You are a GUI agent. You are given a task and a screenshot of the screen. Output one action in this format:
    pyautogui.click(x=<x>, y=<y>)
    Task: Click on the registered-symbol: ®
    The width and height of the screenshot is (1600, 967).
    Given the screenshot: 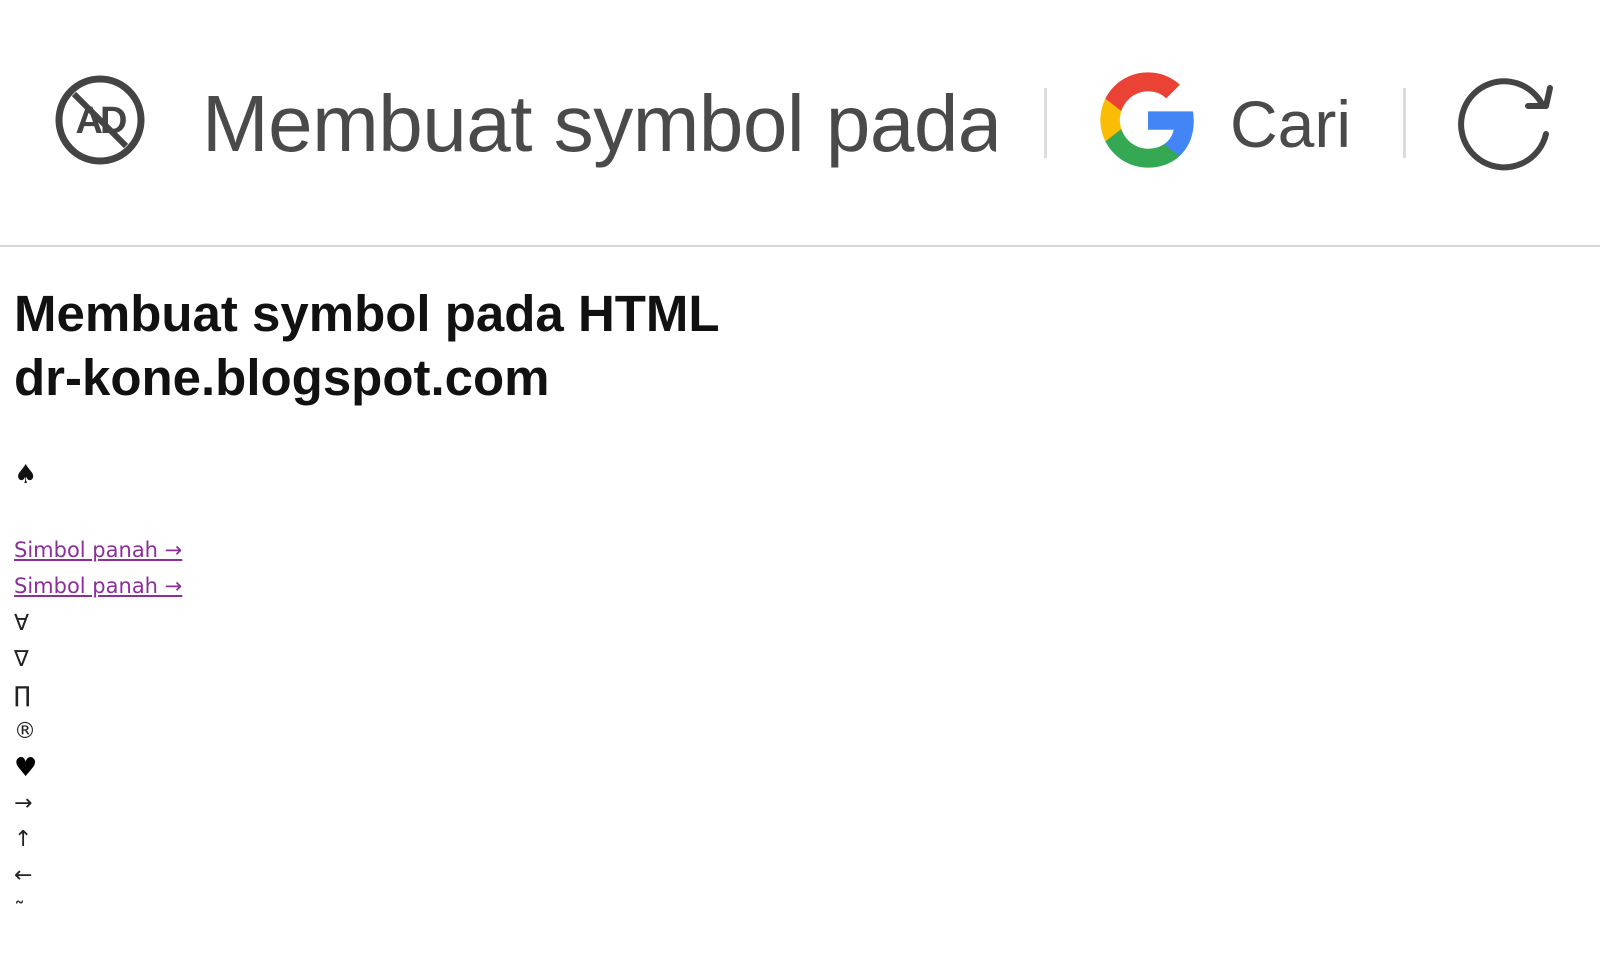 What is the action you would take?
    pyautogui.click(x=25, y=731)
    